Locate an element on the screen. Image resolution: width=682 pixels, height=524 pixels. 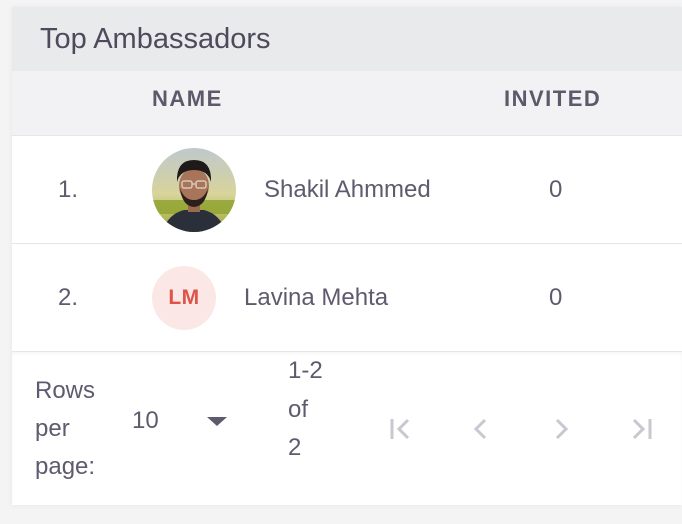
previous-page-button is located at coordinates (481, 429).